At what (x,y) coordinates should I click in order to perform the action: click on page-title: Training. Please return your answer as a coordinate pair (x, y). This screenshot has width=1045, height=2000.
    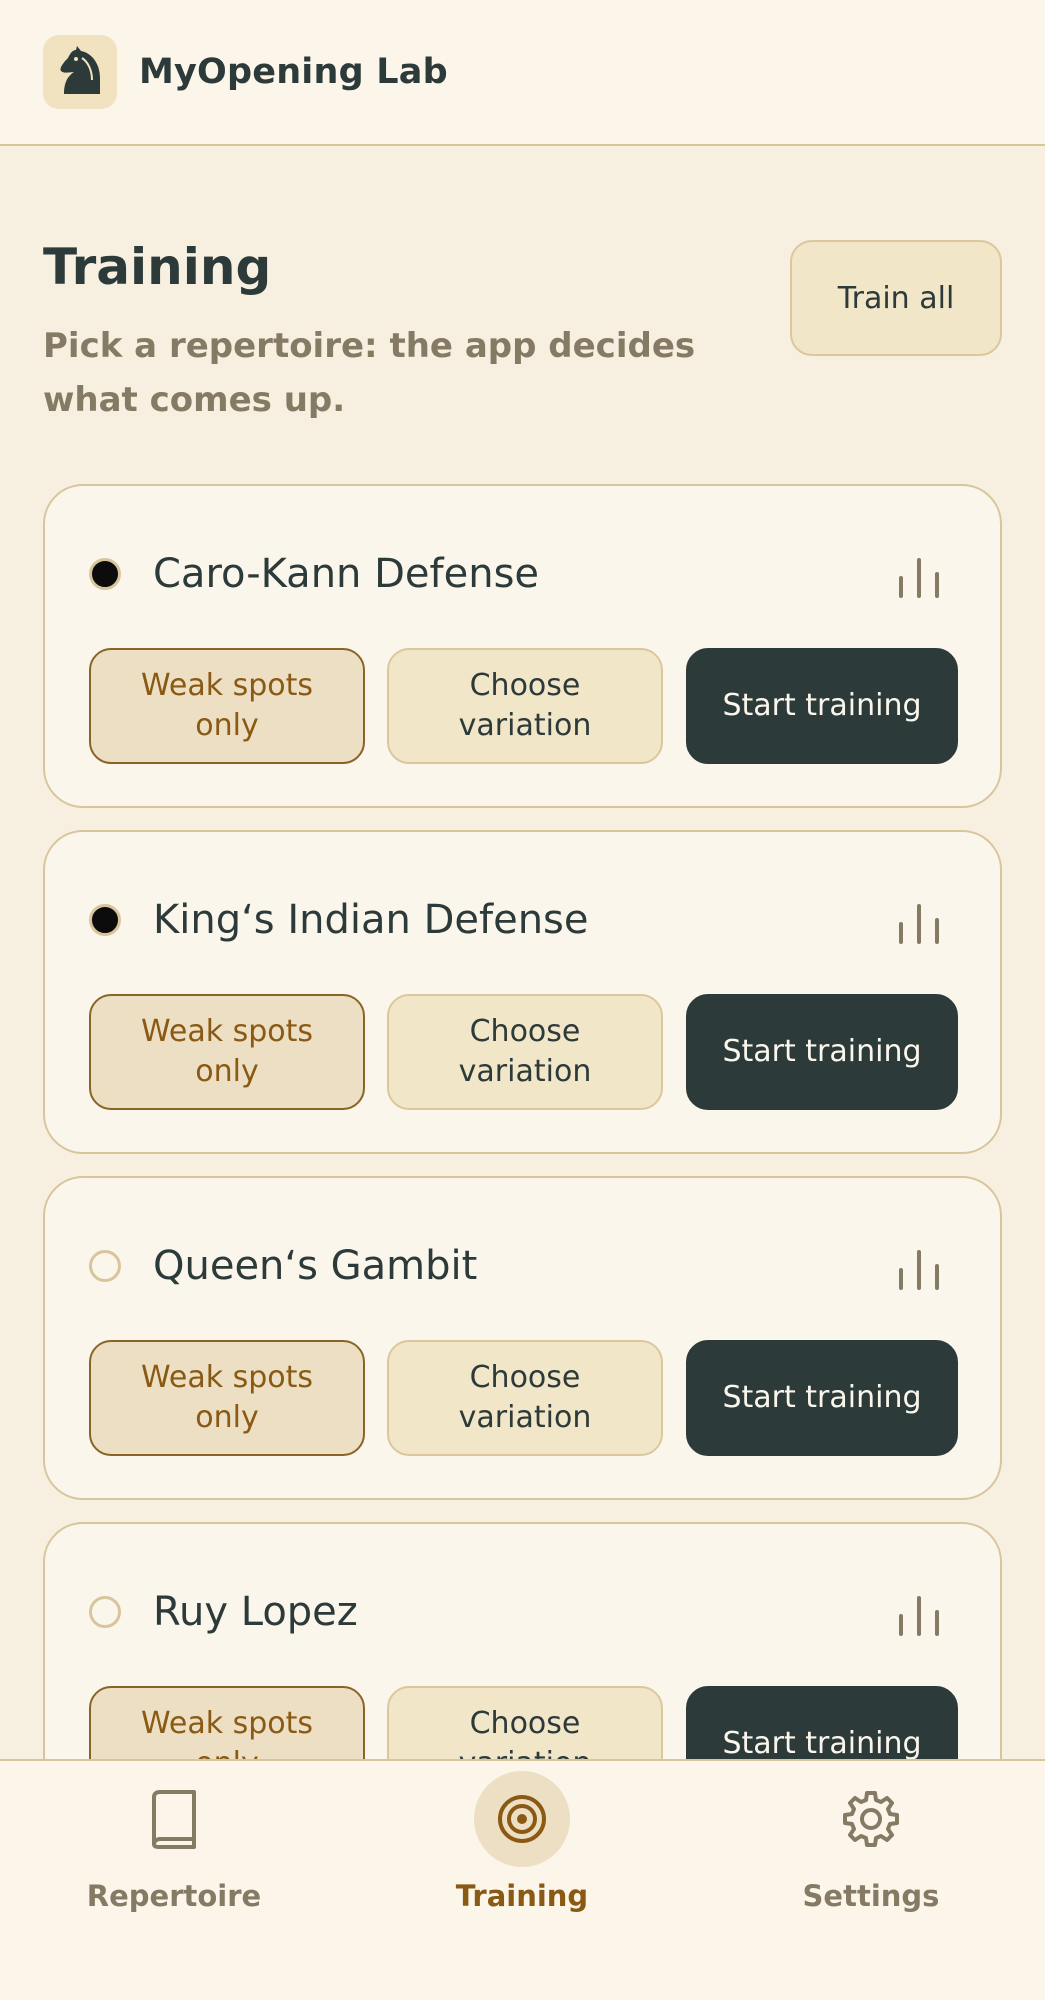
    Looking at the image, I should click on (157, 267).